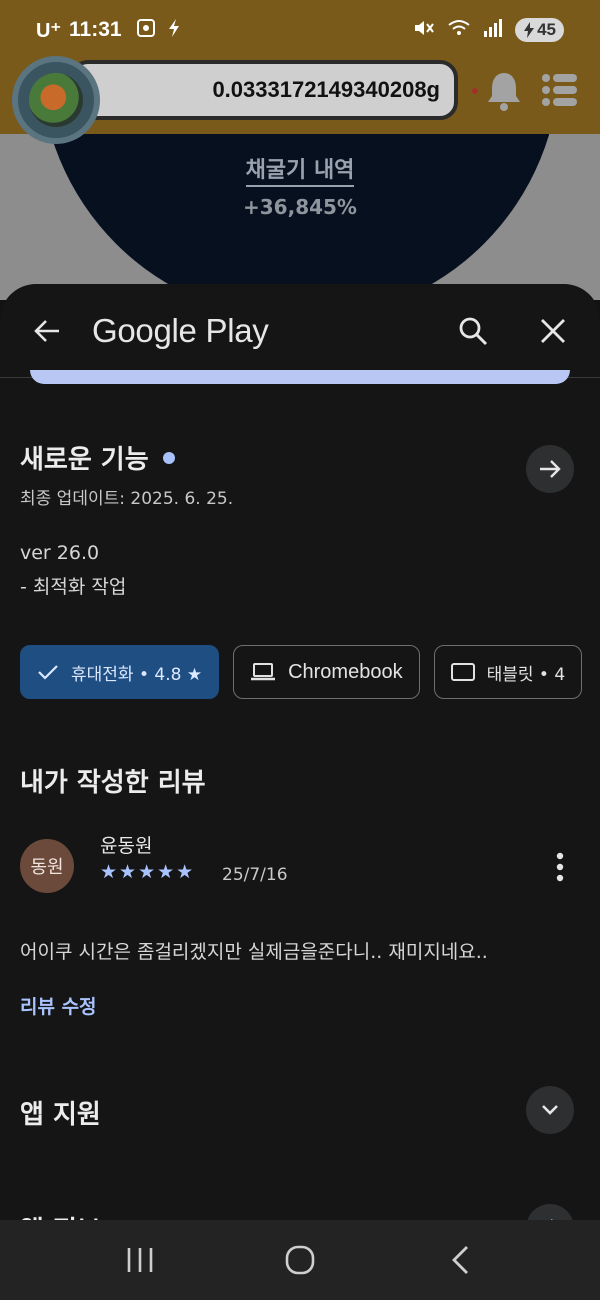  What do you see at coordinates (126, 846) in the screenshot?
I see `reviewer-name: 윤동원` at bounding box center [126, 846].